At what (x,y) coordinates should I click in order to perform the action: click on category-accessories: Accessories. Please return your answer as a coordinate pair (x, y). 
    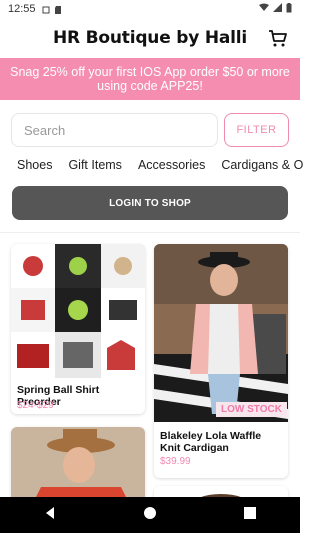
    Looking at the image, I should click on (171, 165).